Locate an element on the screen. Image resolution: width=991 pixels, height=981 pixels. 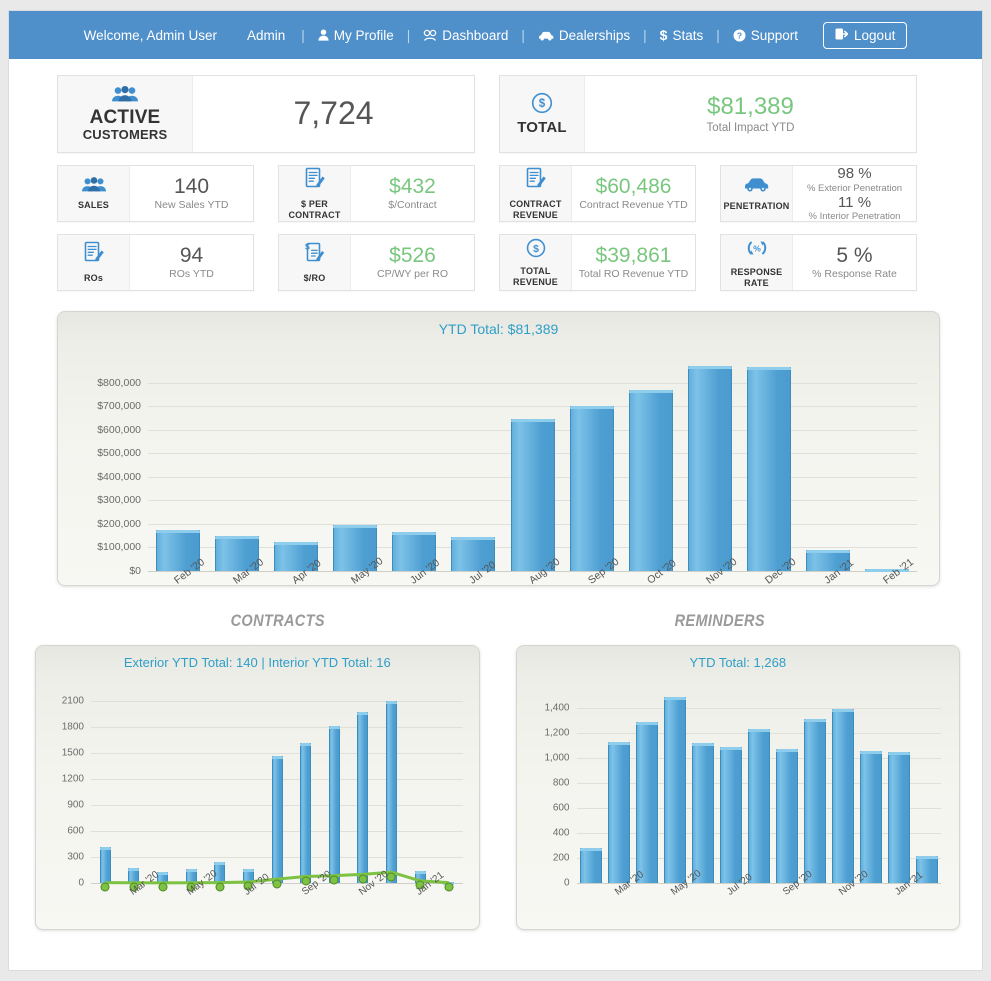
card-badge: PENETRATION is located at coordinates (757, 193).